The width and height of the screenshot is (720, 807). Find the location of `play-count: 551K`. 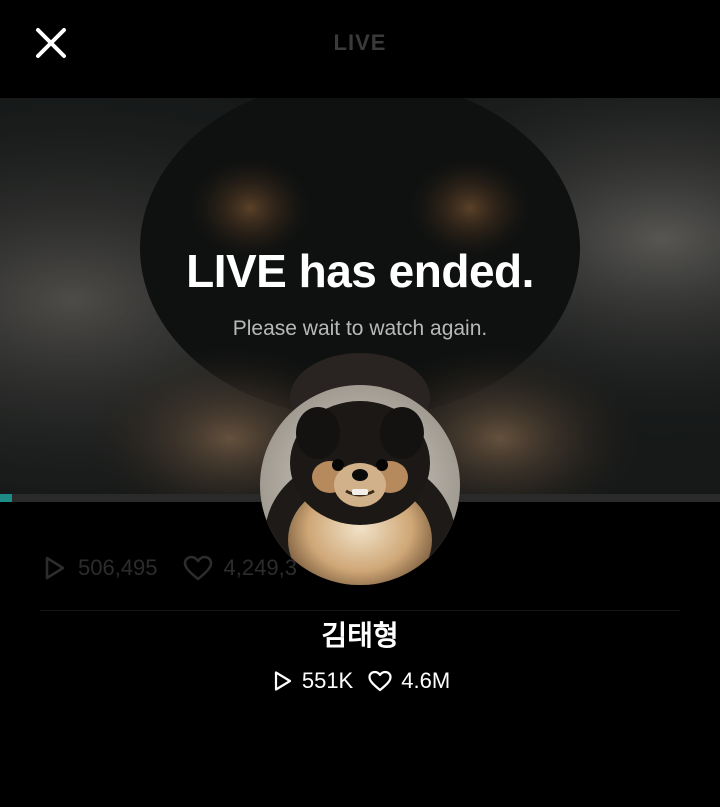

play-count: 551K is located at coordinates (327, 680).